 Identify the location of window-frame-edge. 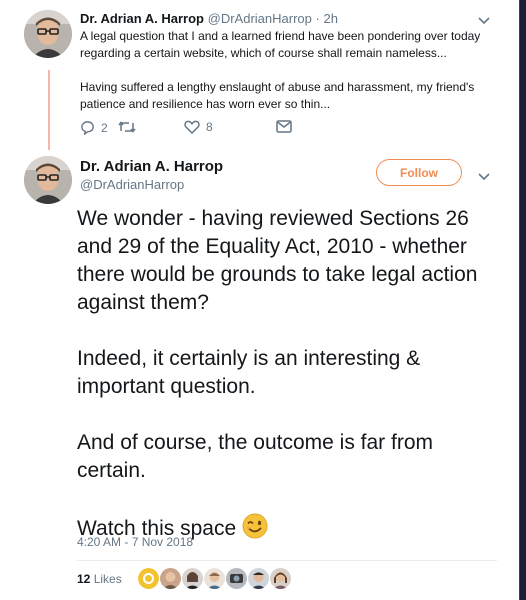
(522, 300).